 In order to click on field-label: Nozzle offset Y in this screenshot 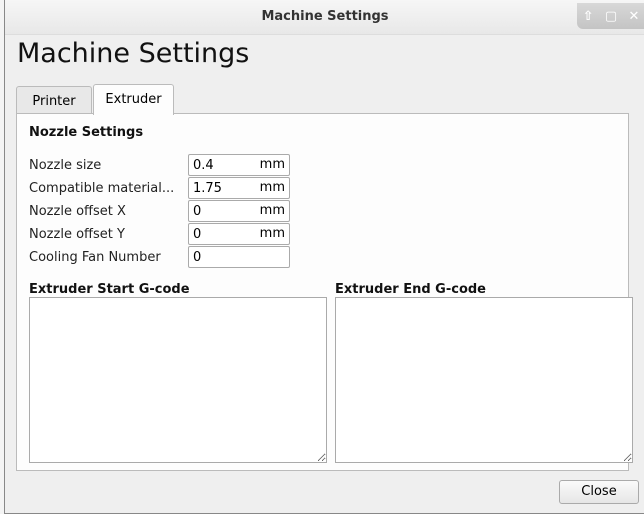, I will do `click(77, 234)`.